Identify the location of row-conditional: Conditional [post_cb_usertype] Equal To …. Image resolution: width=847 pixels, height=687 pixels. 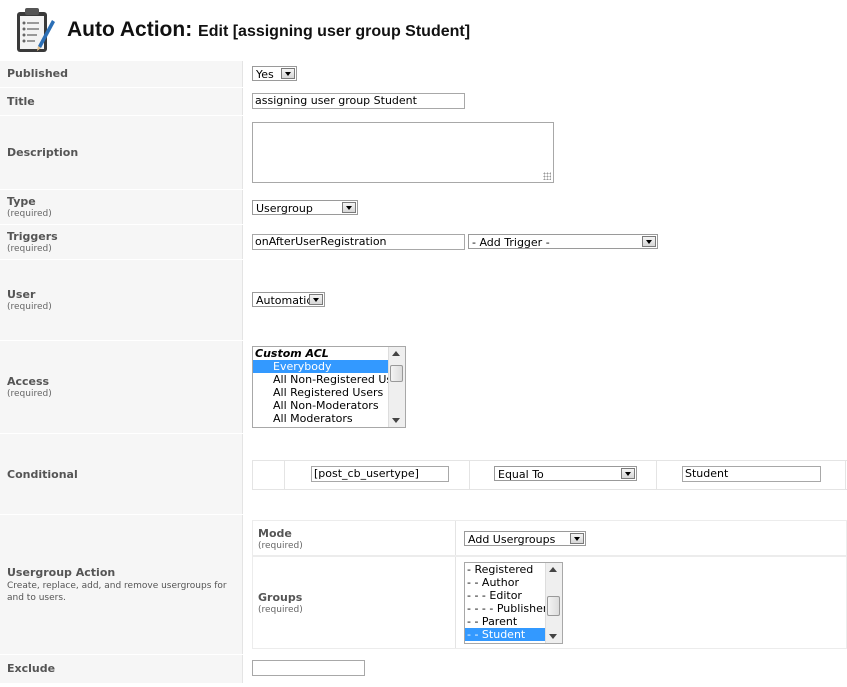
(423, 474).